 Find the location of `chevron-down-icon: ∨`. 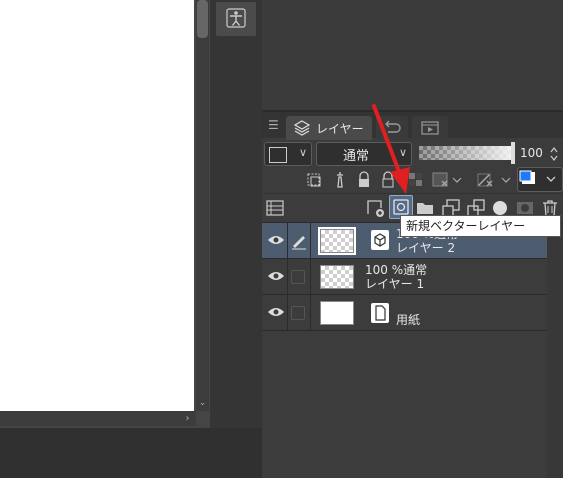

chevron-down-icon: ∨ is located at coordinates (302, 152).